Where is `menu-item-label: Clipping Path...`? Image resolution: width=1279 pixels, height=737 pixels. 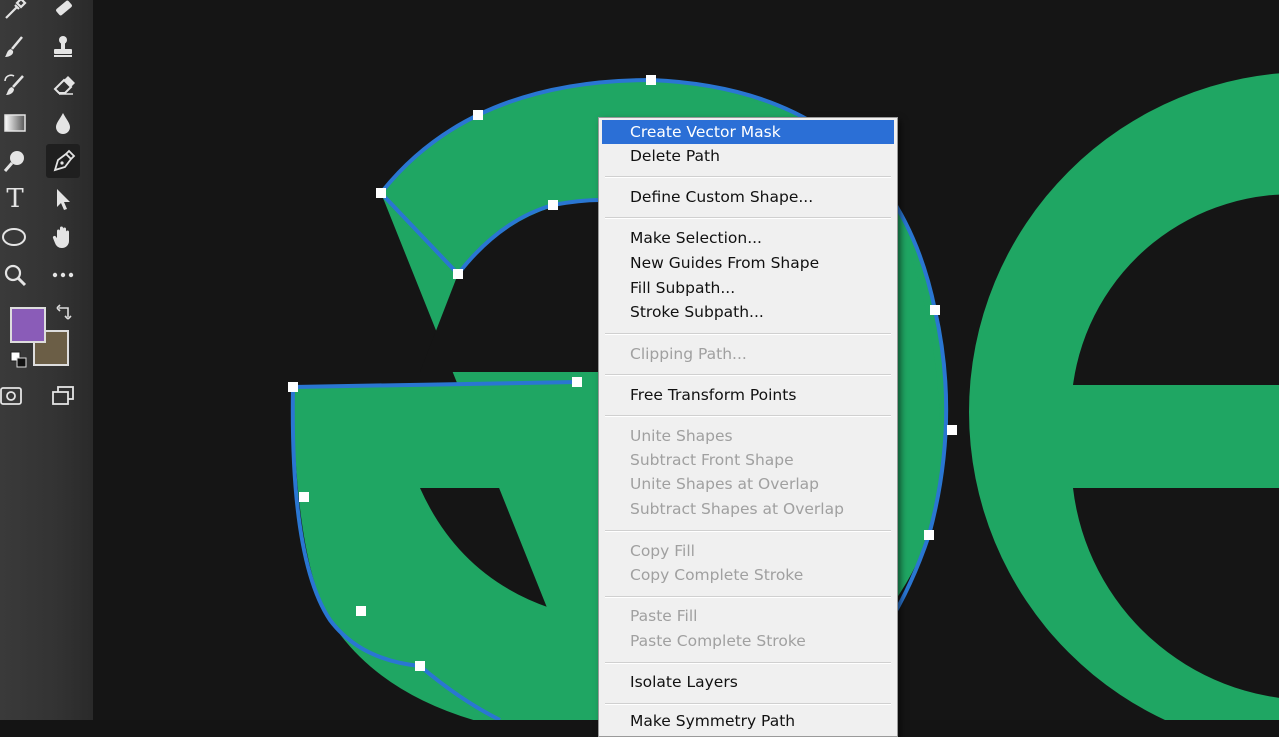
menu-item-label: Clipping Path... is located at coordinates (688, 354).